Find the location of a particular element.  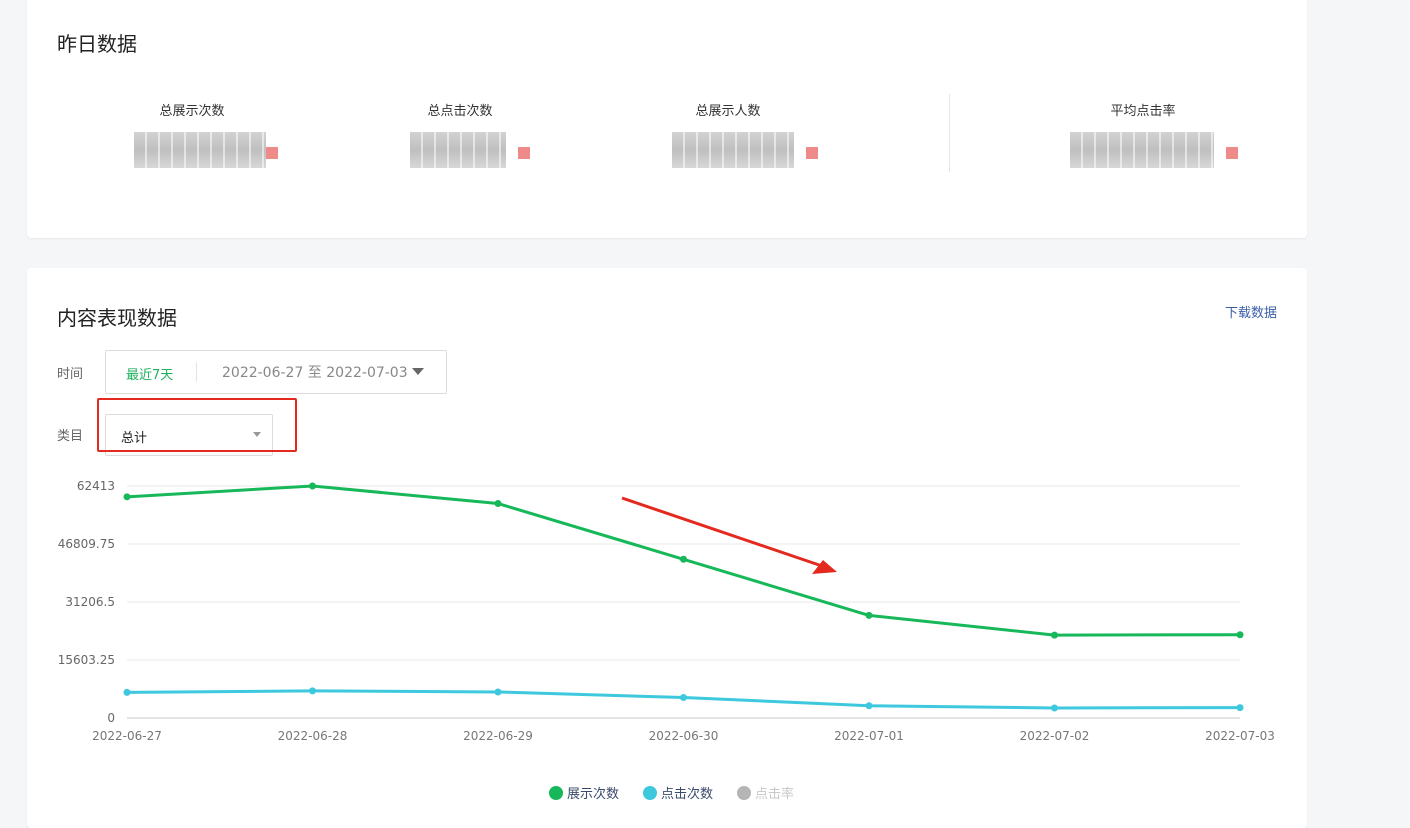

metric-label: 总展示人数 is located at coordinates (728, 111).